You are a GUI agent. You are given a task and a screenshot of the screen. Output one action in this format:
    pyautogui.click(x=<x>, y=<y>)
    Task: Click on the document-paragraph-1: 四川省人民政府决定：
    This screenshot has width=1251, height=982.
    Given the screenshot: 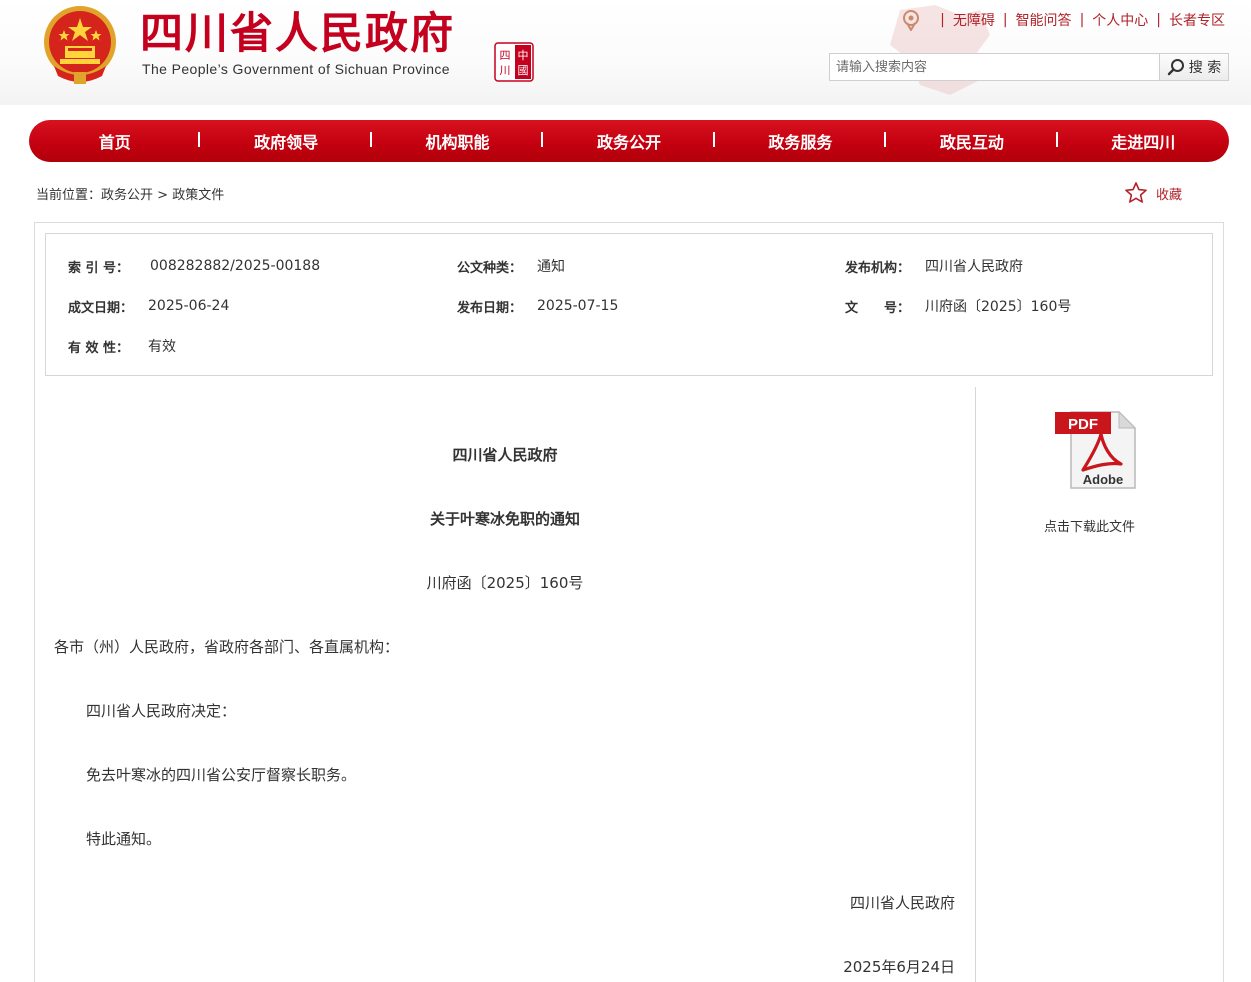 What is the action you would take?
    pyautogui.click(x=161, y=711)
    